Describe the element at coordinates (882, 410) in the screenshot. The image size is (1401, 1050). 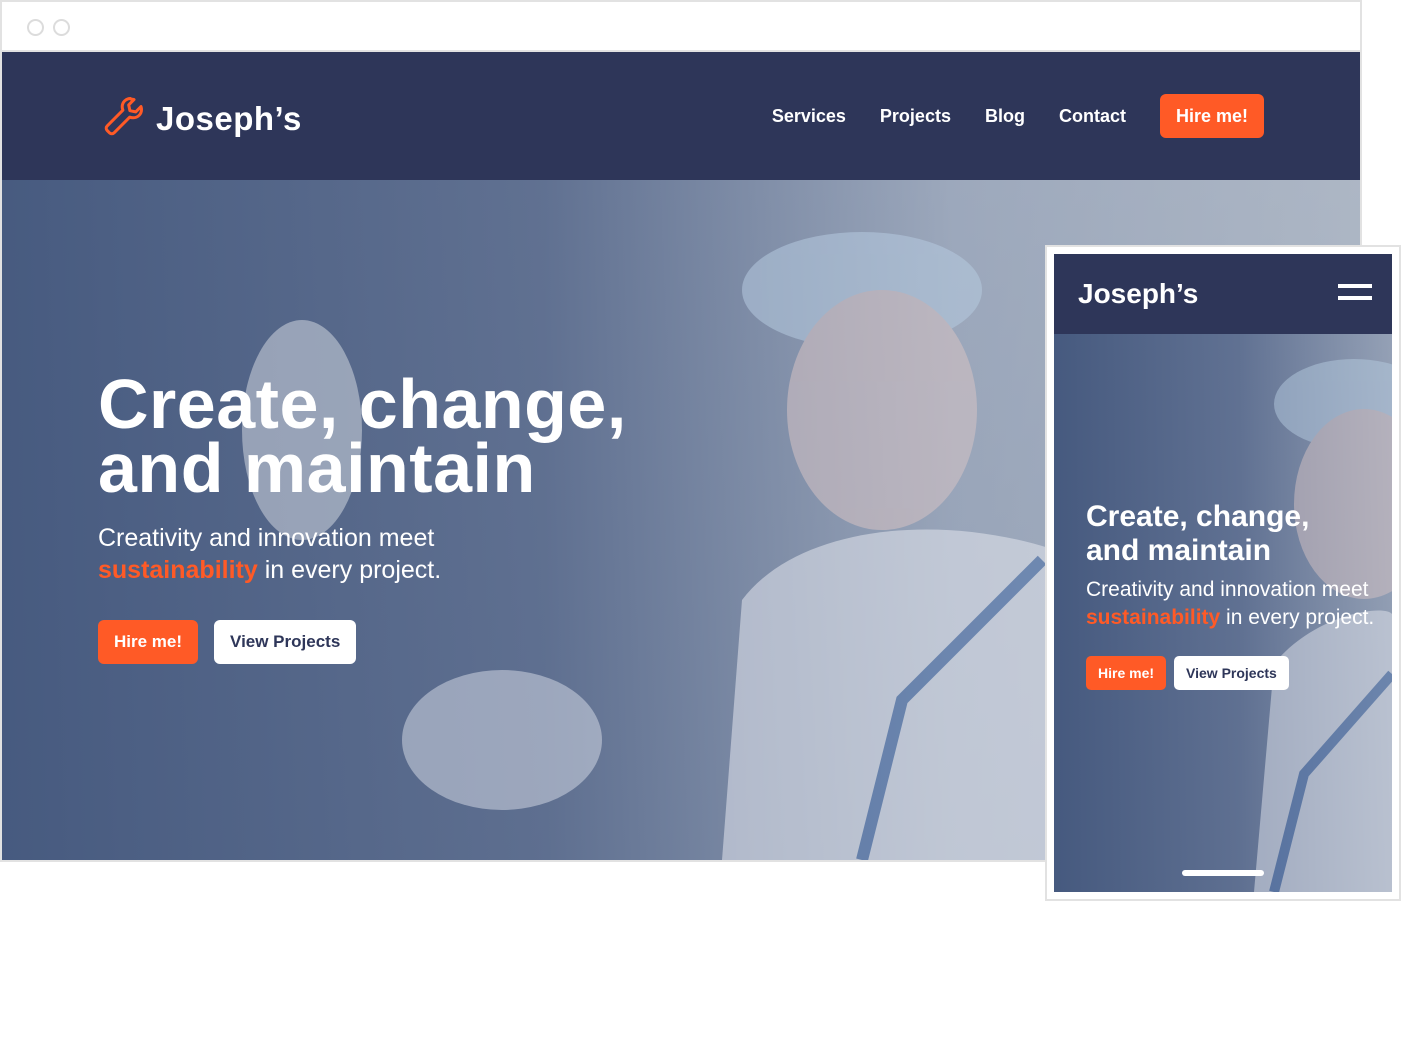
I see `worker-face-shape` at that location.